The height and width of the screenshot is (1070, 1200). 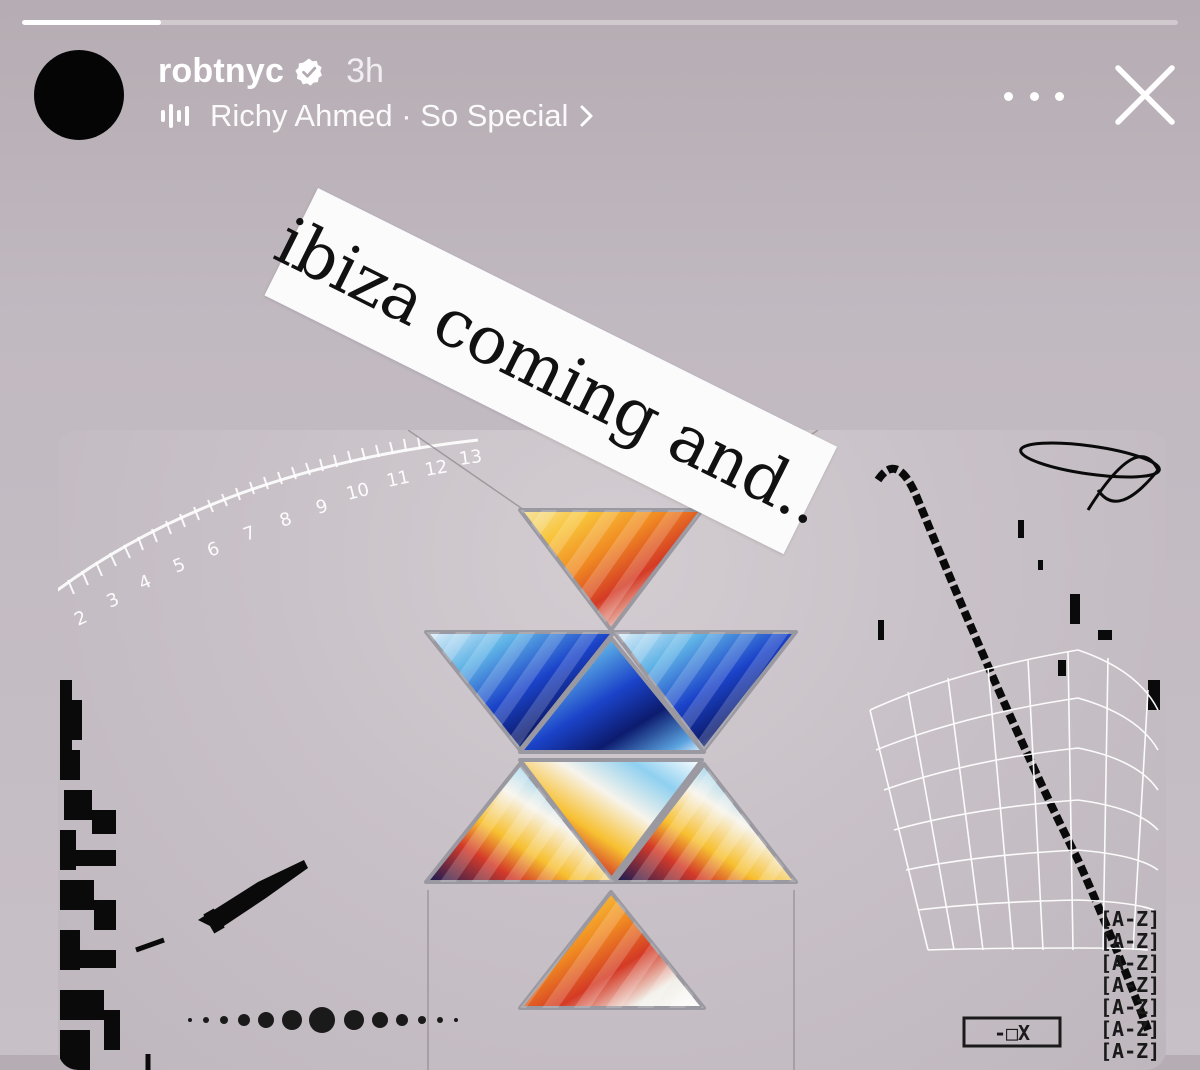 What do you see at coordinates (436, 468) in the screenshot?
I see `ruler-number: 12` at bounding box center [436, 468].